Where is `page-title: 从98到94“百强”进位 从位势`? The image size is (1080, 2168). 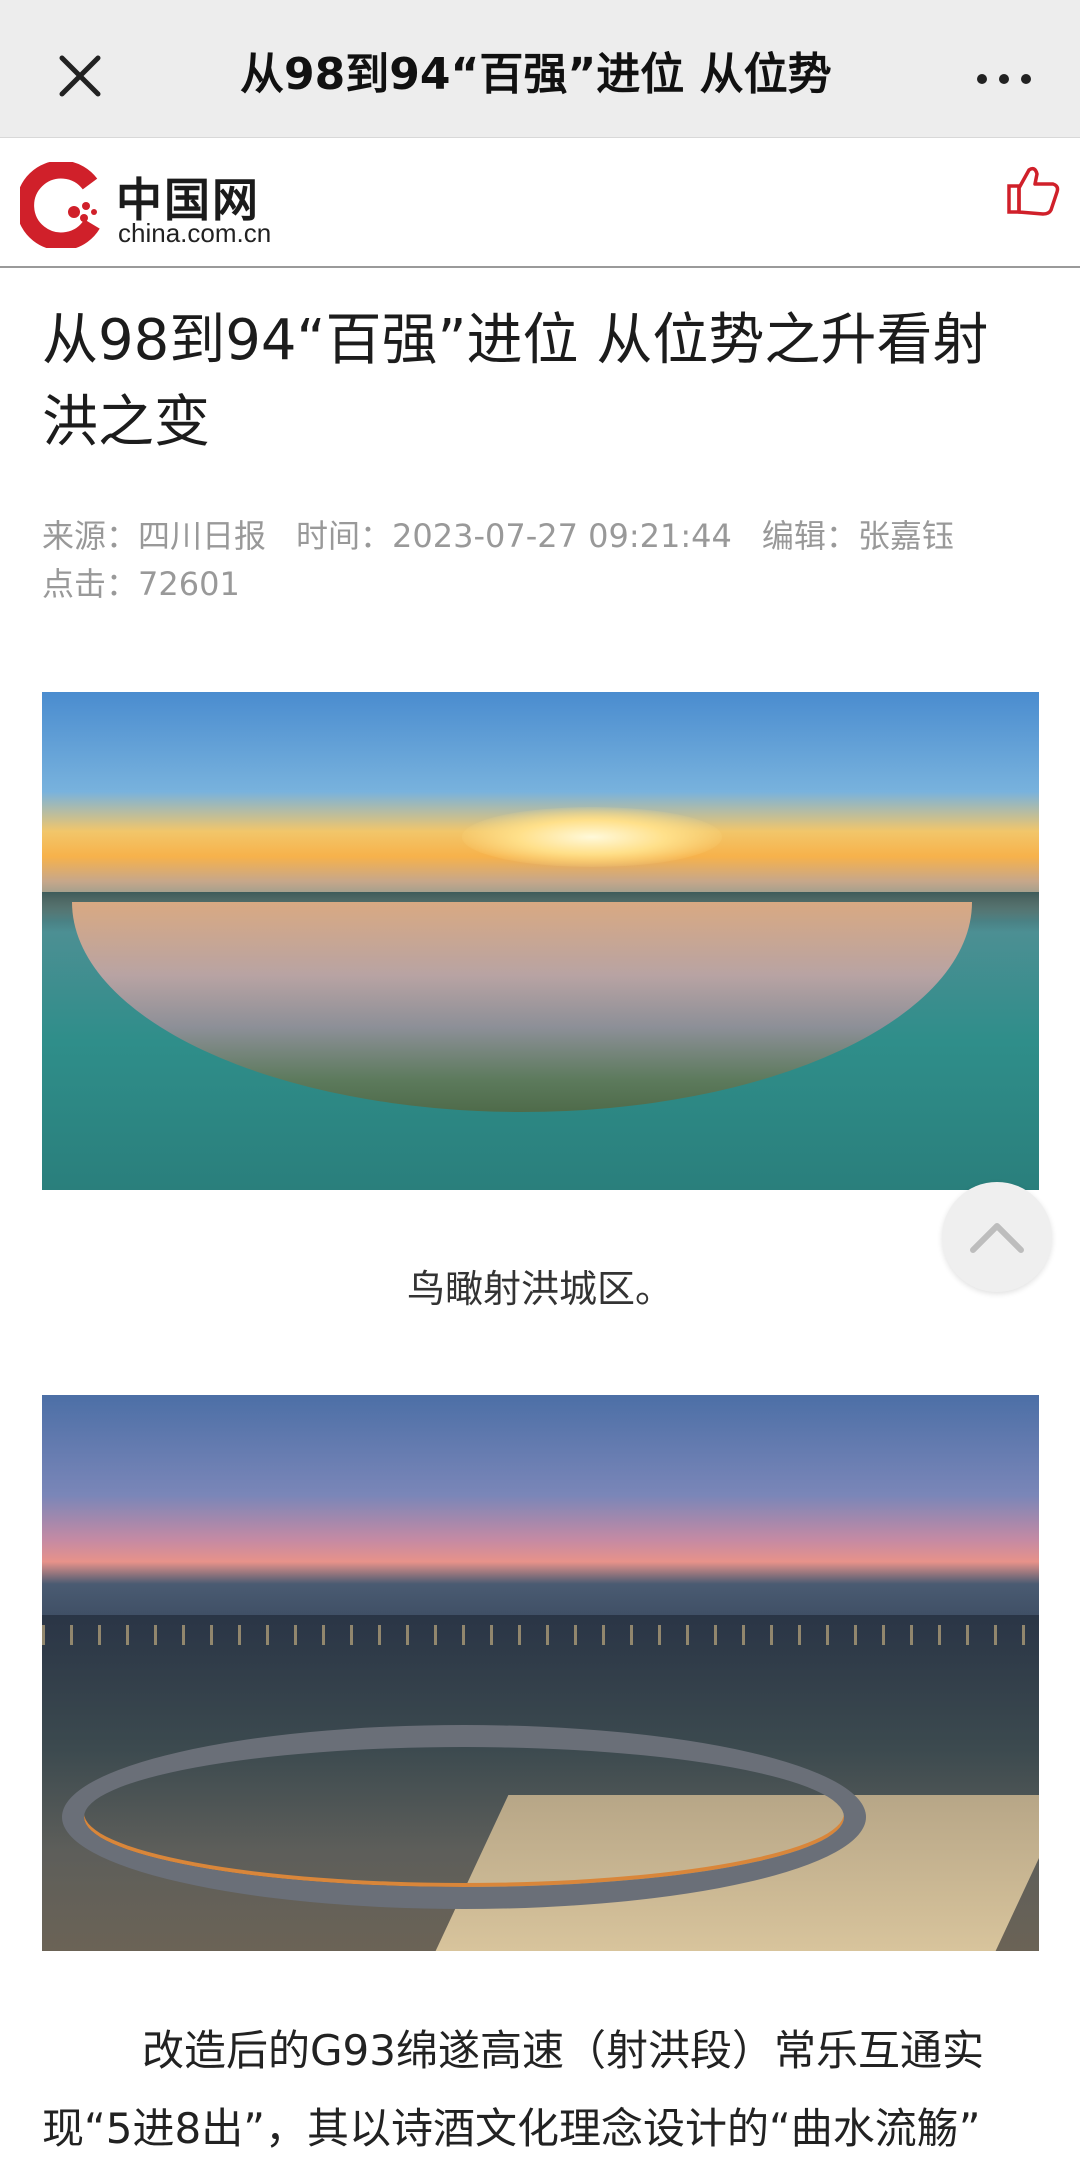
page-title: 从98到94“百强”进位 从位势 is located at coordinates (536, 74).